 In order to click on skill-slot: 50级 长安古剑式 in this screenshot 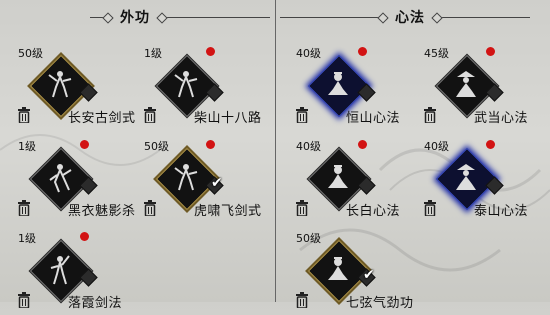, I will do `click(78, 87)`.